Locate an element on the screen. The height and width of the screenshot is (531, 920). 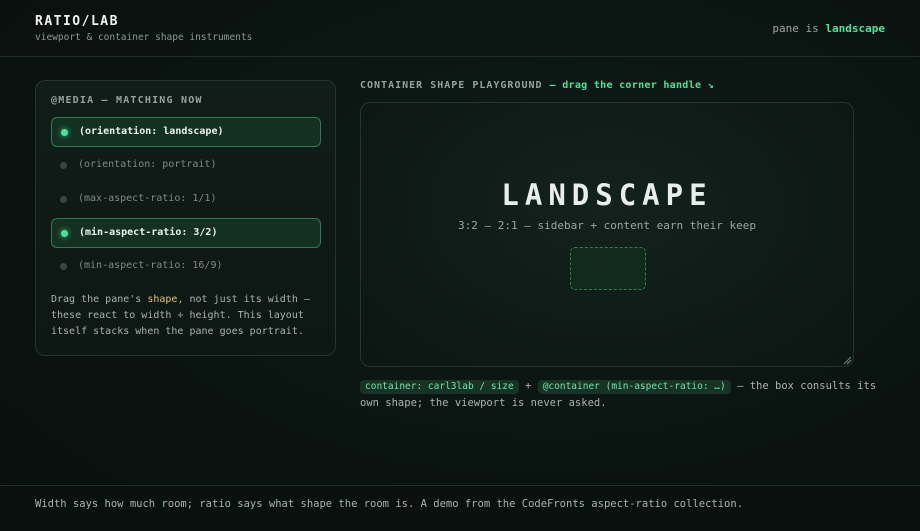
container-query-chip: @container (min-aspect-ratio: …) is located at coordinates (634, 387).